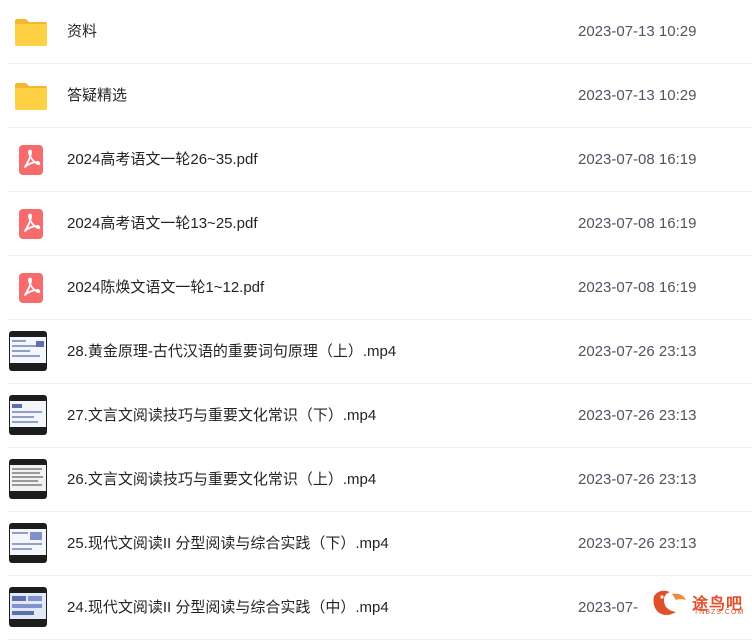 This screenshot has width=752, height=640. Describe the element at coordinates (162, 159) in the screenshot. I see `file-name: 2024高考语文一轮26~35.pdf` at that location.